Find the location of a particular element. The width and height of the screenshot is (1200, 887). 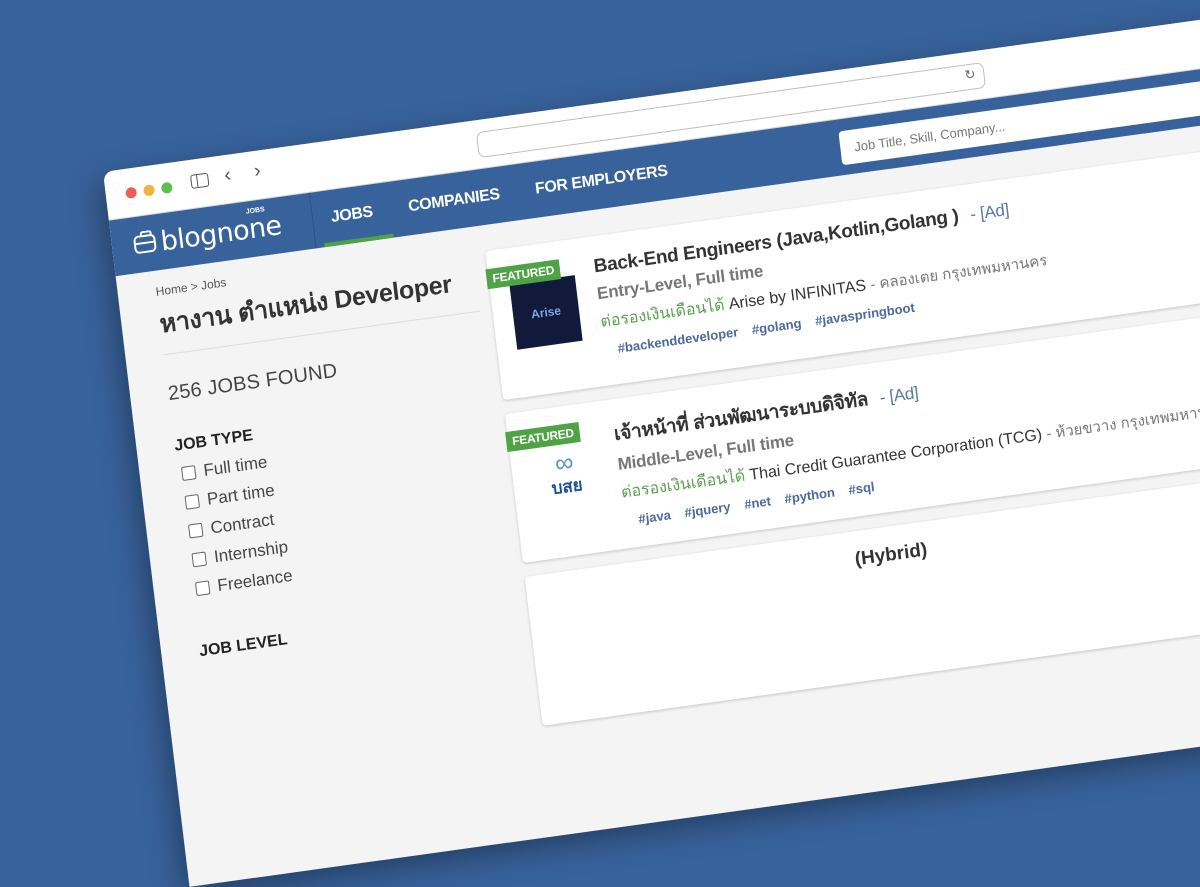

breadcrumb-home: Home is located at coordinates (171, 290).